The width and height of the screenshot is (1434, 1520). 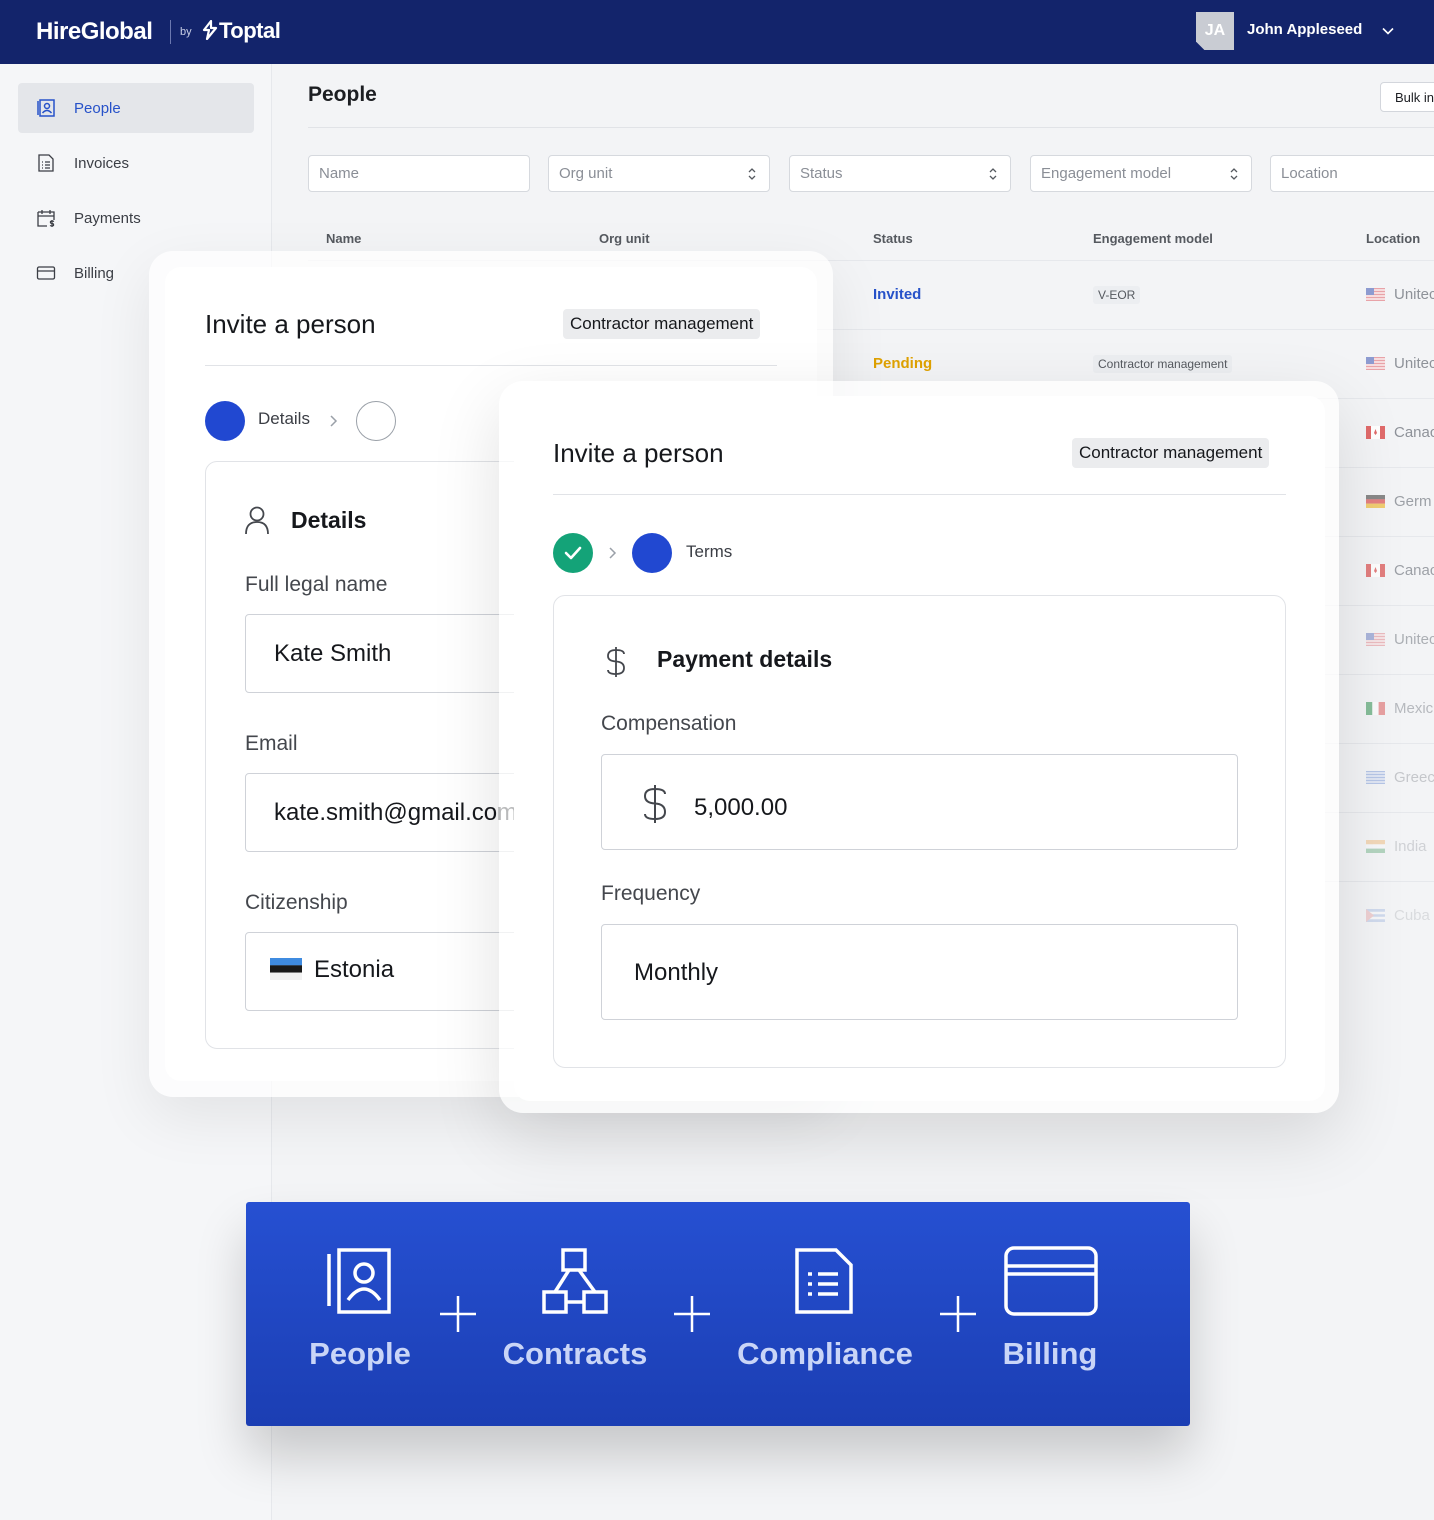 I want to click on status-badge: Invited, so click(x=897, y=294).